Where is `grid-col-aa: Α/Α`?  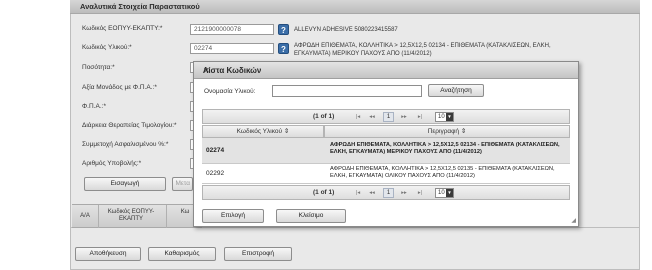
grid-col-aa: Α/Α is located at coordinates (85, 216).